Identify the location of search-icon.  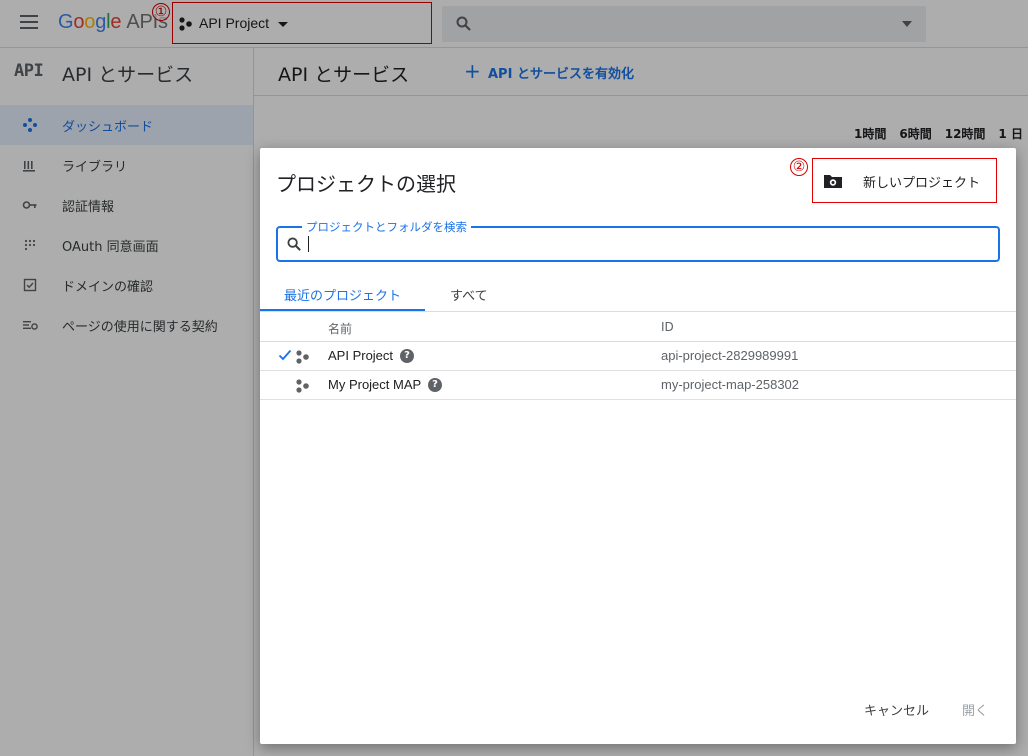
(294, 244).